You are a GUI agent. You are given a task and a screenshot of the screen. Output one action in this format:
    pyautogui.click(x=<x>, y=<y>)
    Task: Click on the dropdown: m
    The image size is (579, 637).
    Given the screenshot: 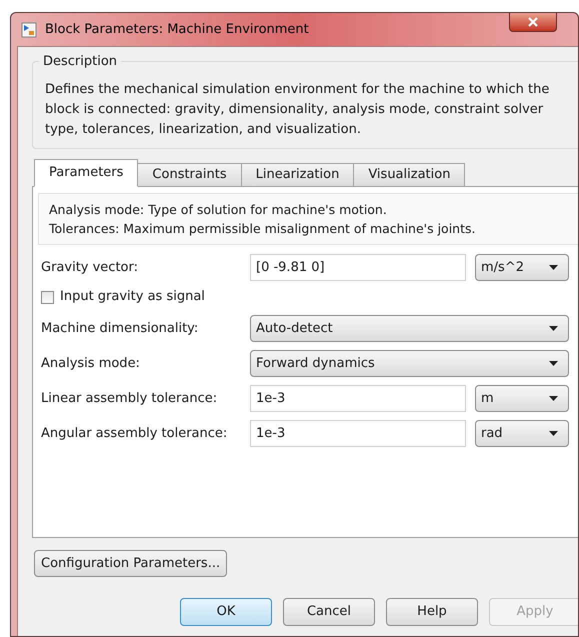 What is the action you would take?
    pyautogui.click(x=522, y=398)
    